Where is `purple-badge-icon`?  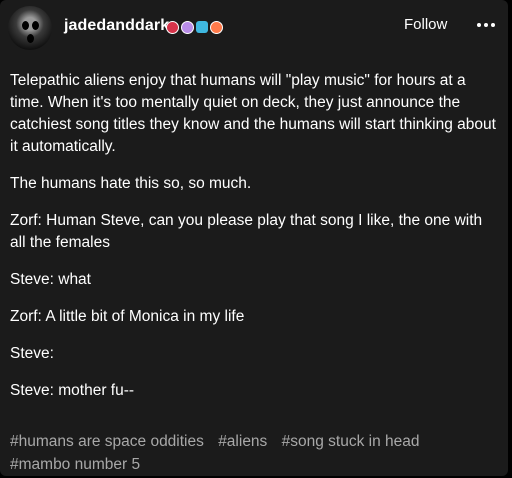
purple-badge-icon is located at coordinates (187, 27).